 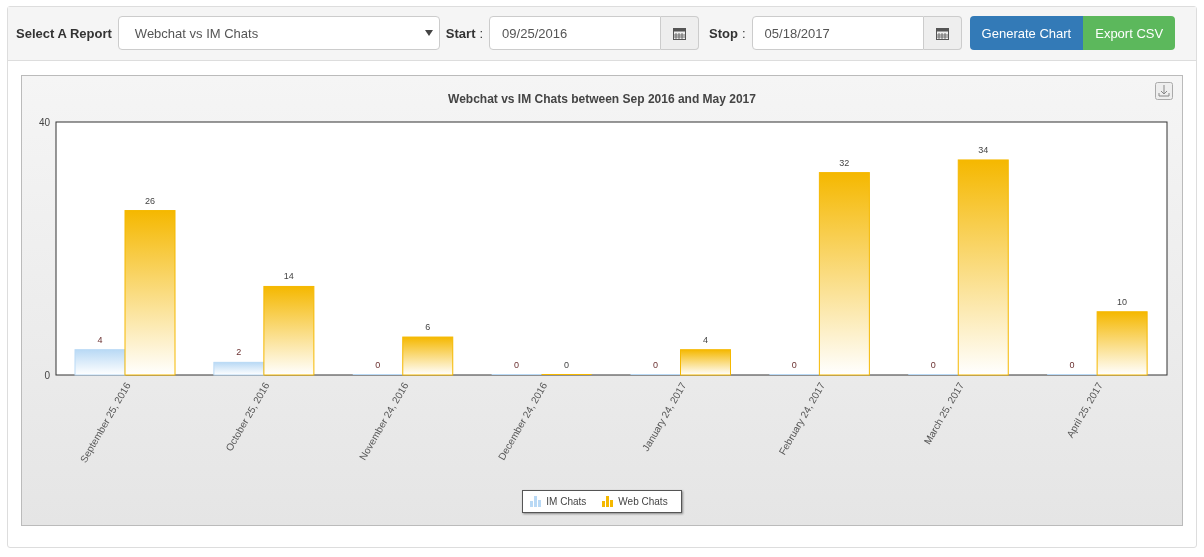 What do you see at coordinates (602, 100) in the screenshot?
I see `chart-title: Webchat vs IM Chats between Sep 2016 and May 2017` at bounding box center [602, 100].